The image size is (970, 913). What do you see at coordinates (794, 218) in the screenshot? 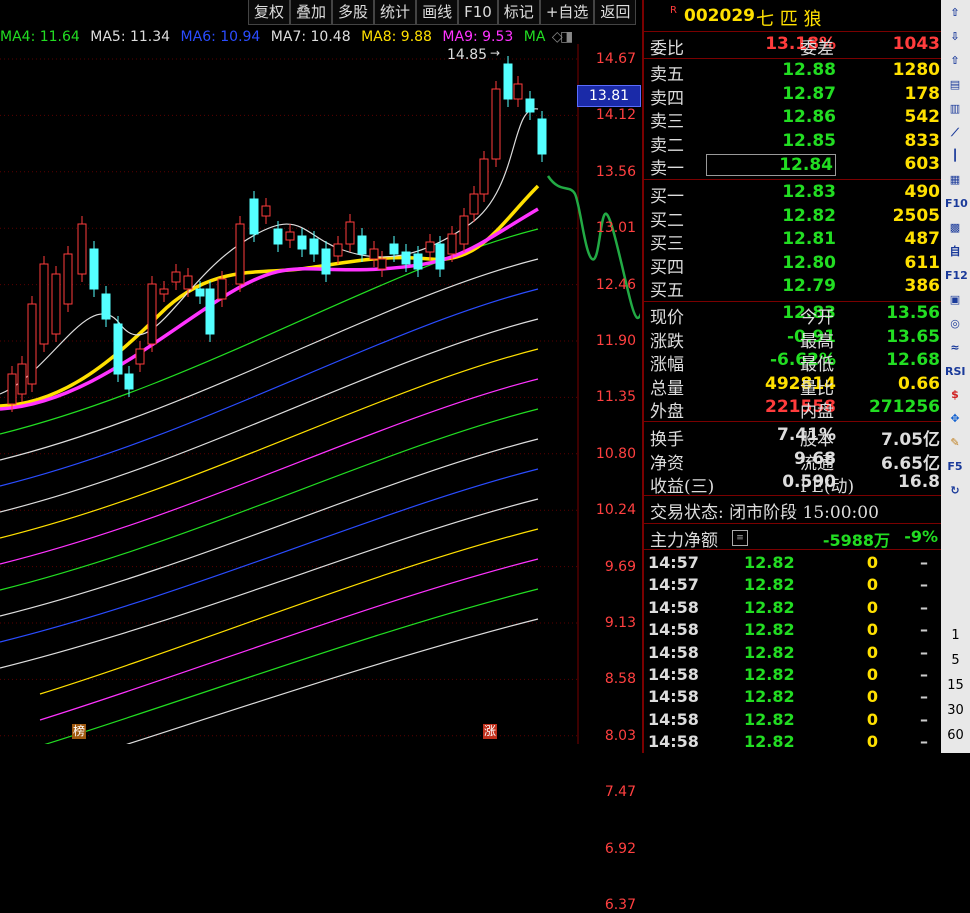
I see `buy-row: 买二 12.82 2505` at bounding box center [794, 218].